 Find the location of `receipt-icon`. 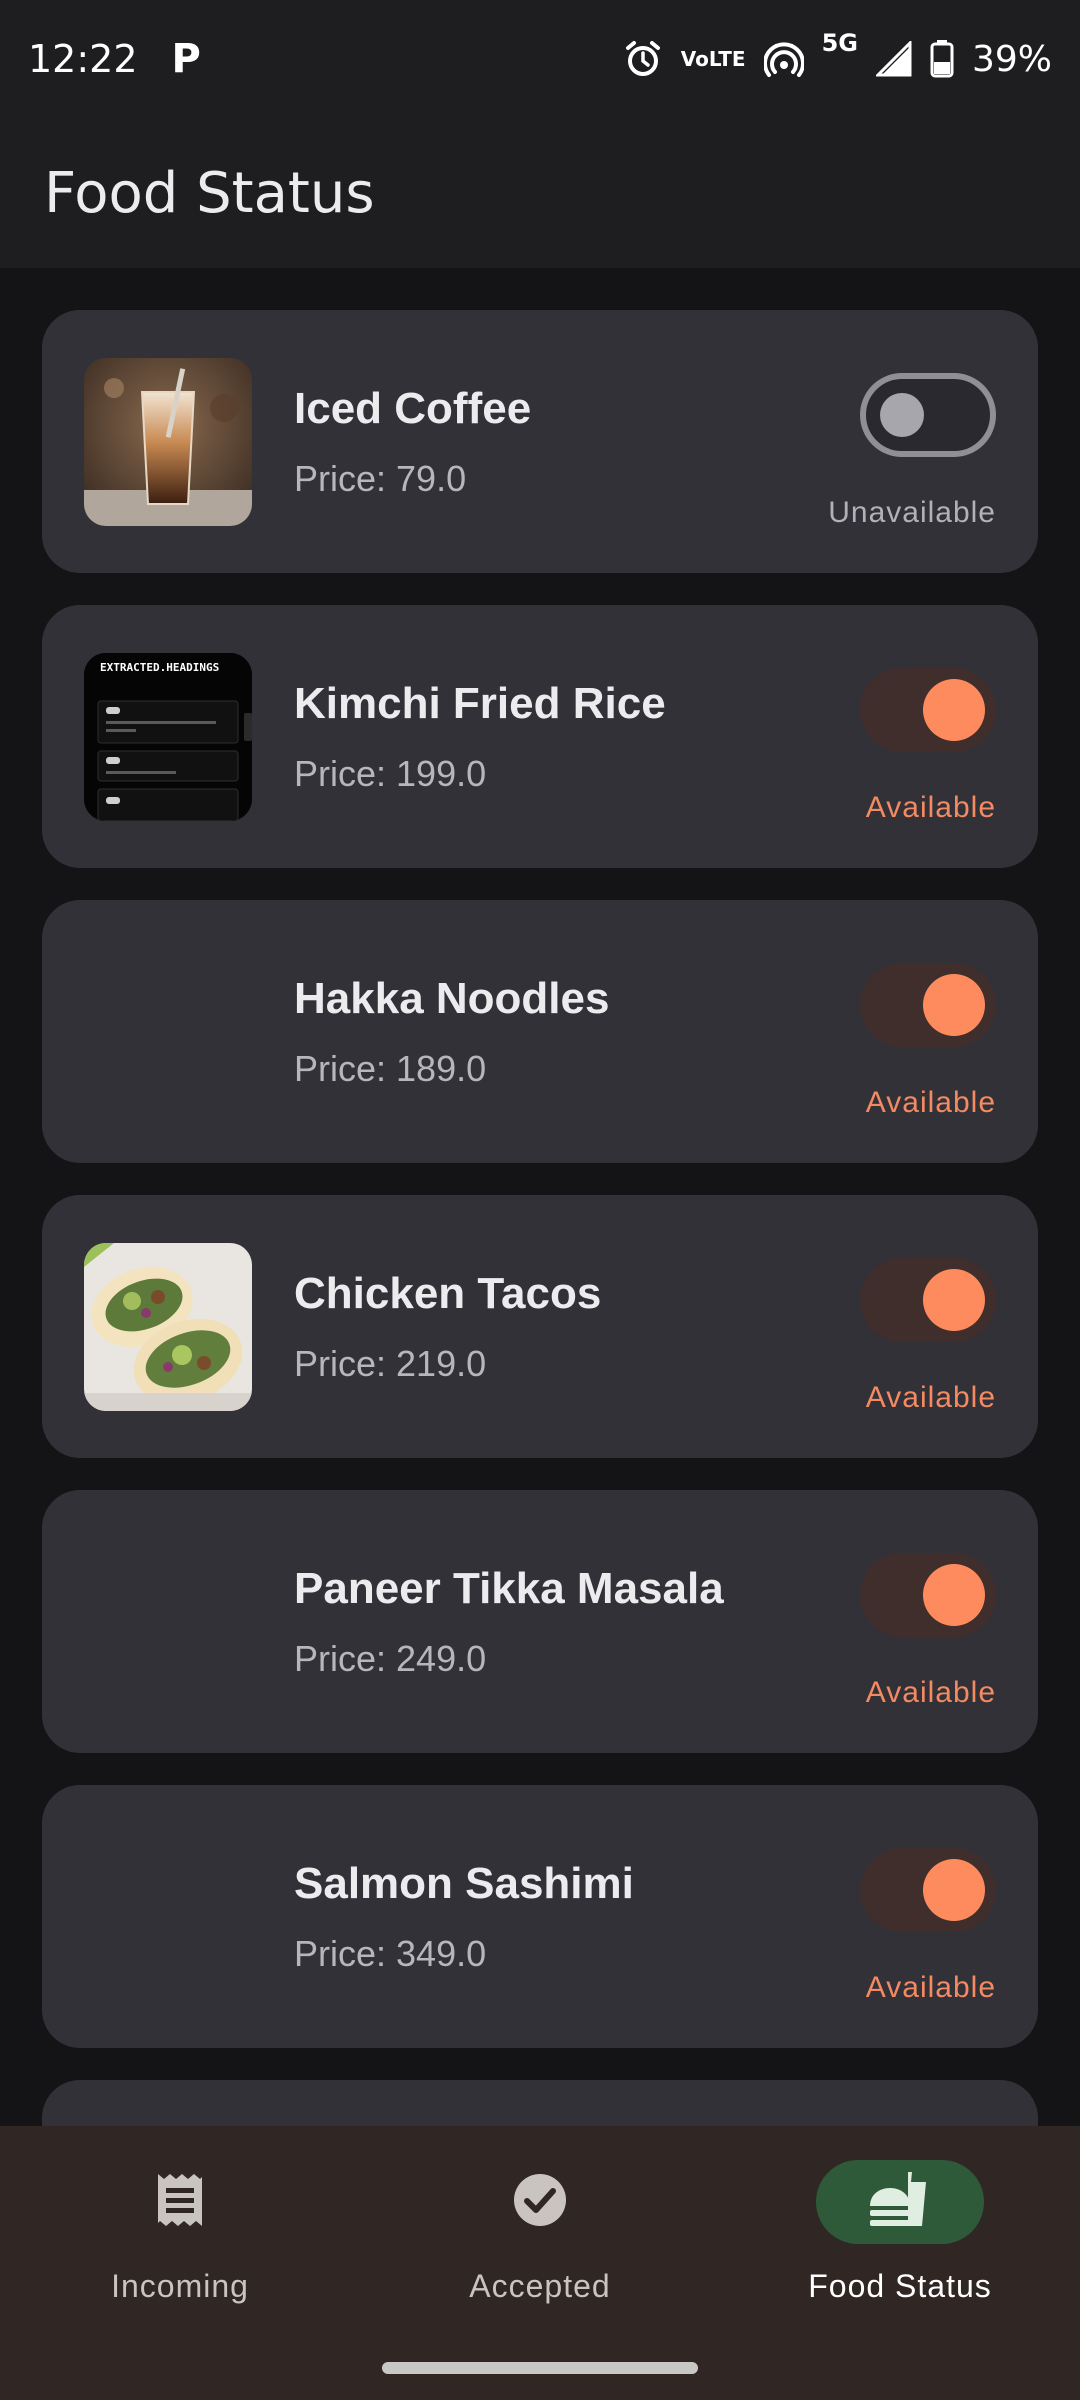

receipt-icon is located at coordinates (180, 2202).